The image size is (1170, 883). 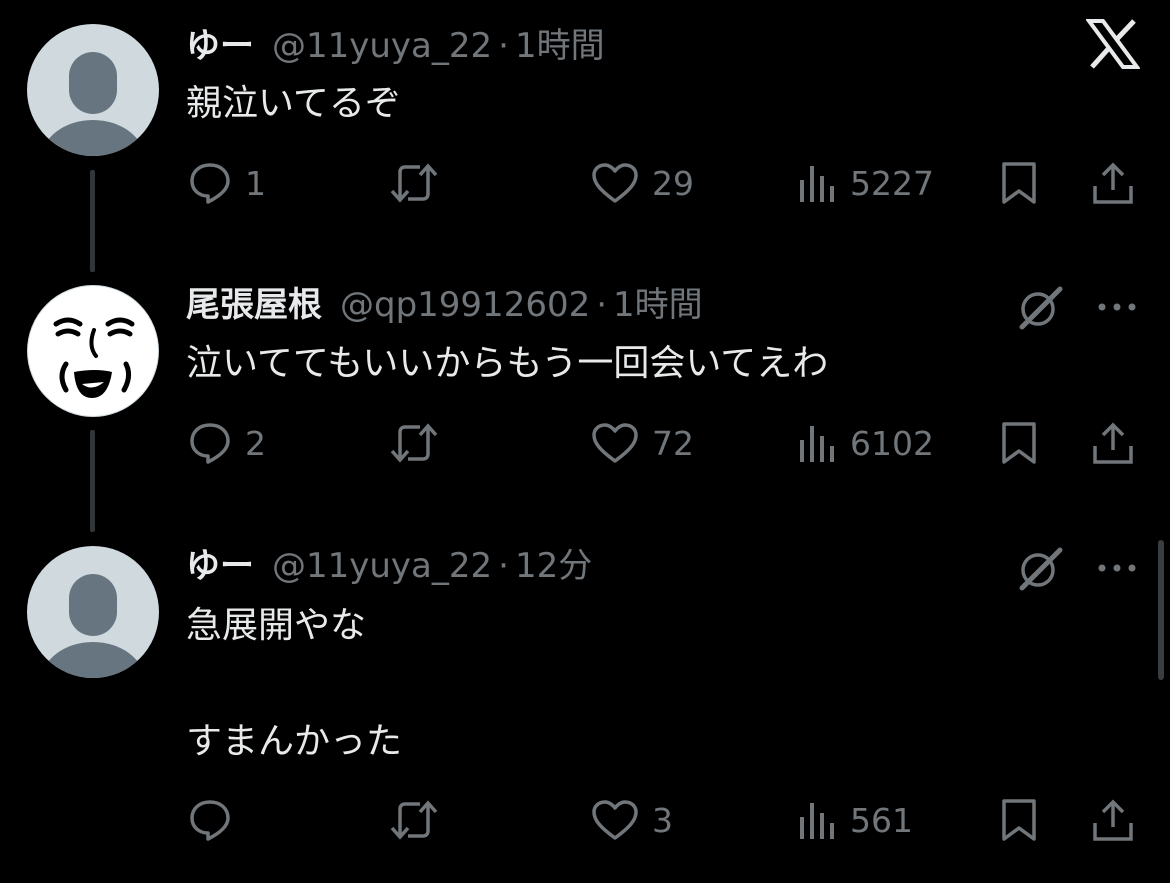 I want to click on tweet-header: ゆー @11yuya_22 · 1時間, so click(x=395, y=46).